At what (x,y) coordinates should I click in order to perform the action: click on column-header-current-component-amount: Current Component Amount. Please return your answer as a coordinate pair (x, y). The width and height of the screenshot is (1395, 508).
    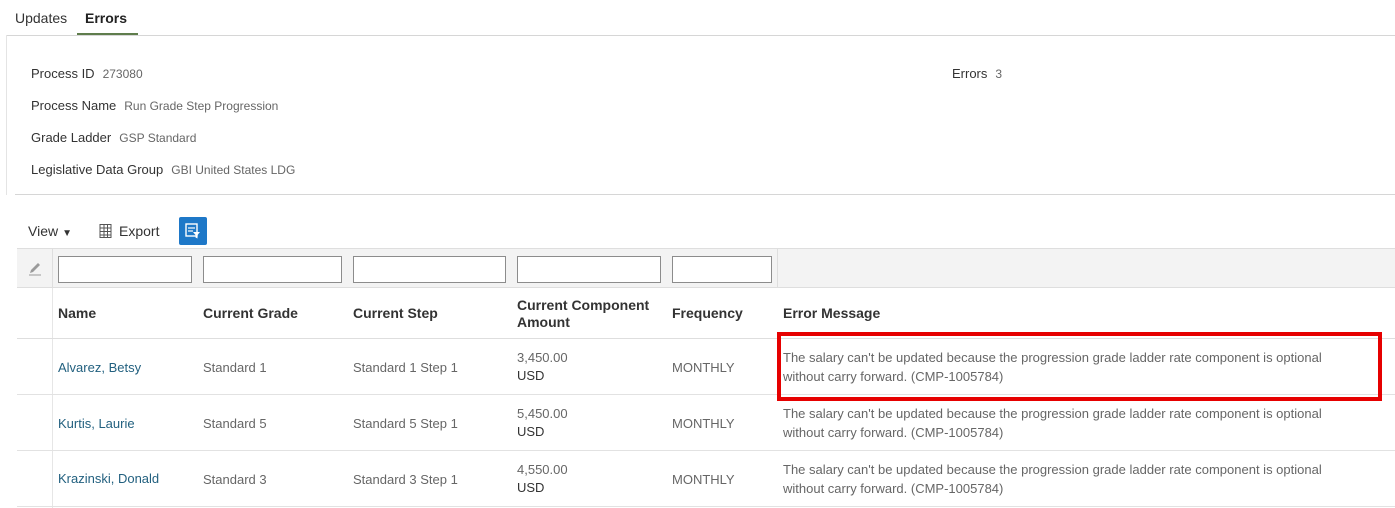
    Looking at the image, I should click on (583, 314).